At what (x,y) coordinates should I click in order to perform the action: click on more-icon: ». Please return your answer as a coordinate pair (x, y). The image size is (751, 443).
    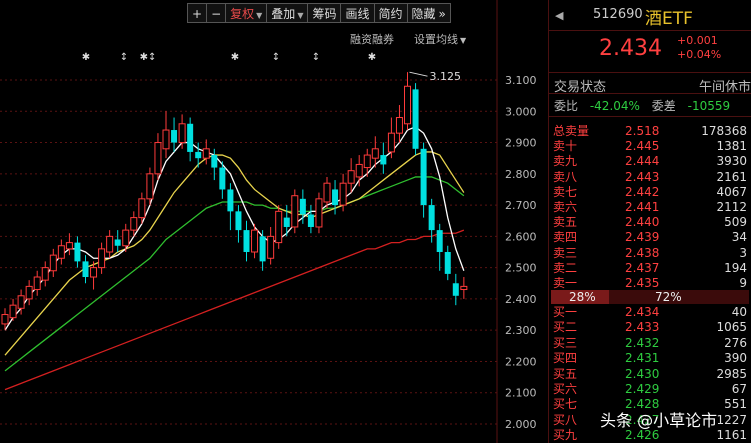
    Looking at the image, I should click on (442, 14).